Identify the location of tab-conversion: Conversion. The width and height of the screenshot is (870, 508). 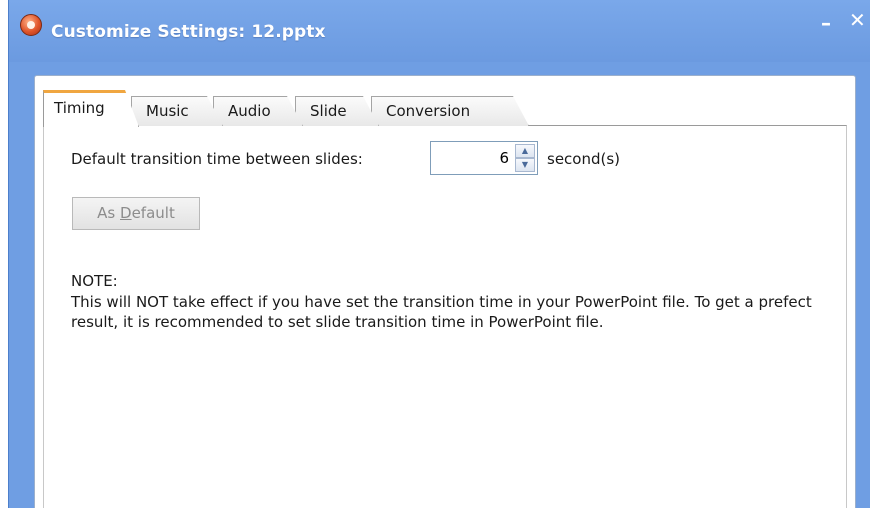
(450, 111).